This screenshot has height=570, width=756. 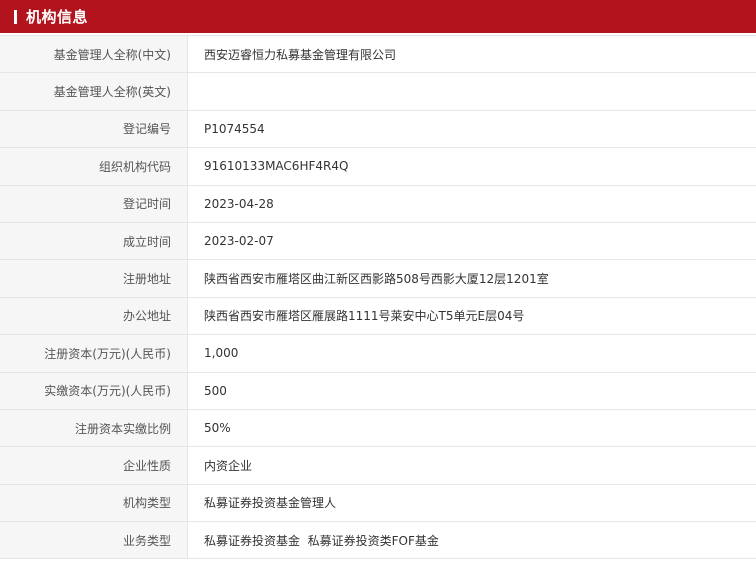 I want to click on row-label: 登记时间, so click(x=94, y=203).